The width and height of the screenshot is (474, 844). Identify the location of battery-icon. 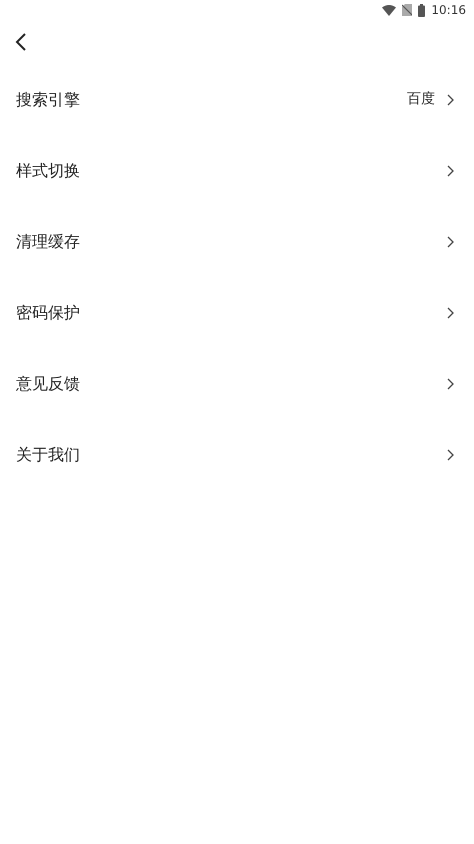
(422, 10).